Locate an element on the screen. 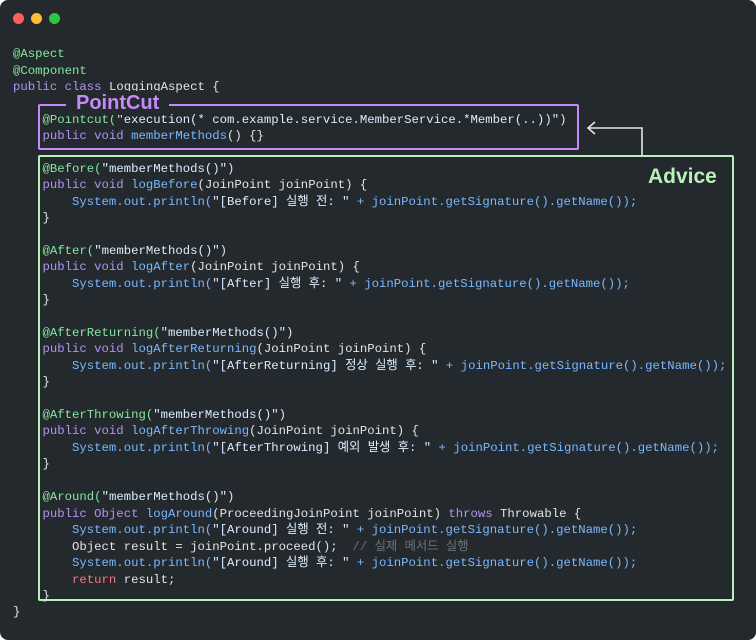 The height and width of the screenshot is (640, 756). minimize-dot-icon is located at coordinates (36, 18).